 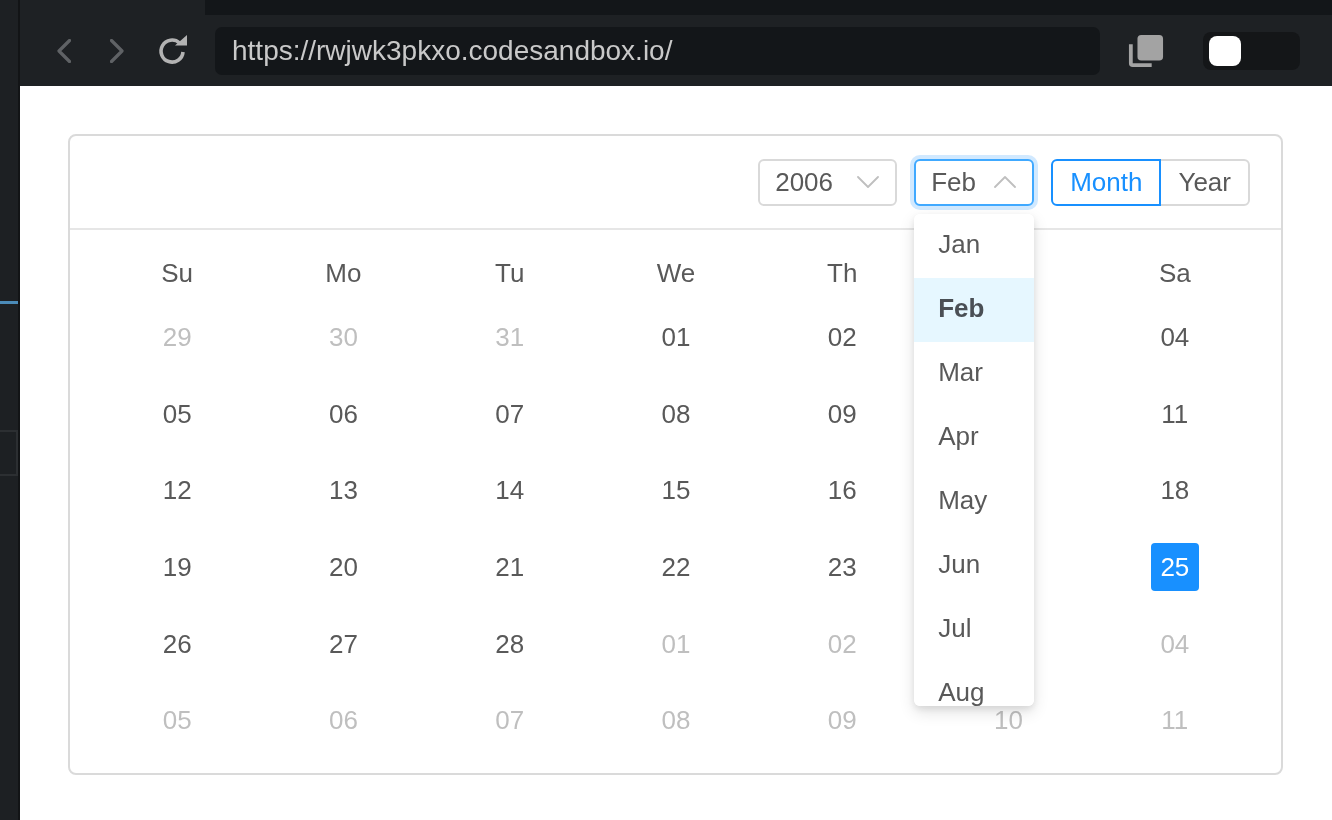 I want to click on date-cell: 12, so click(x=177, y=490).